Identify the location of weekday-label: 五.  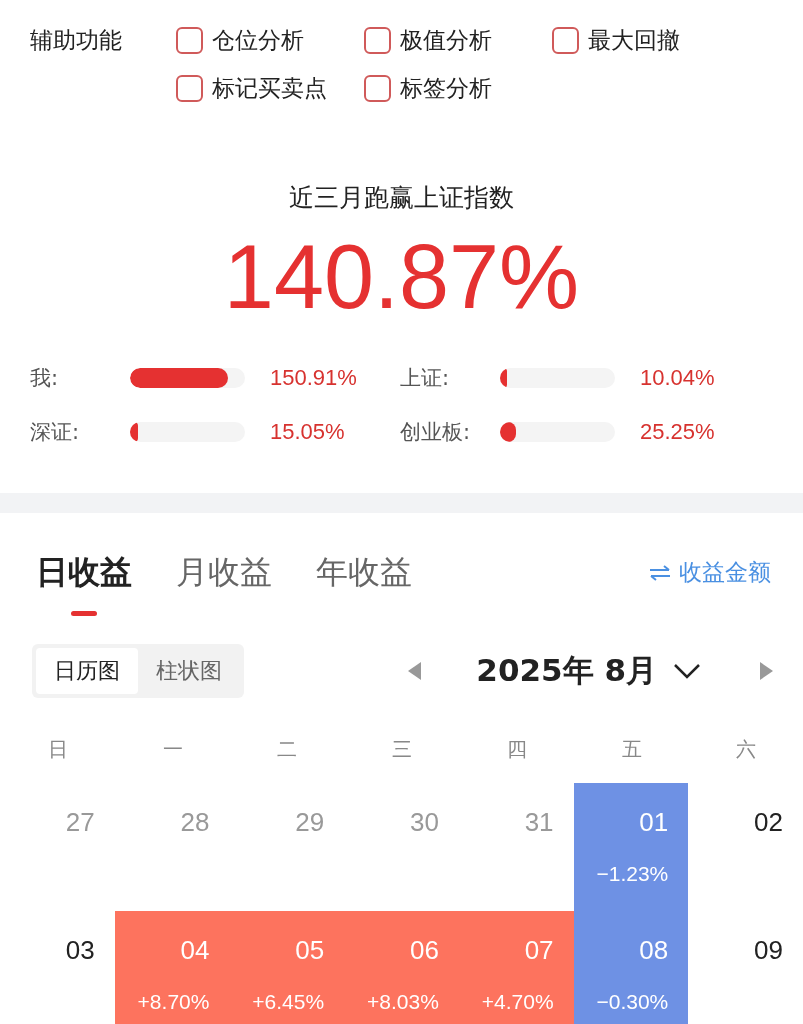
(631, 749).